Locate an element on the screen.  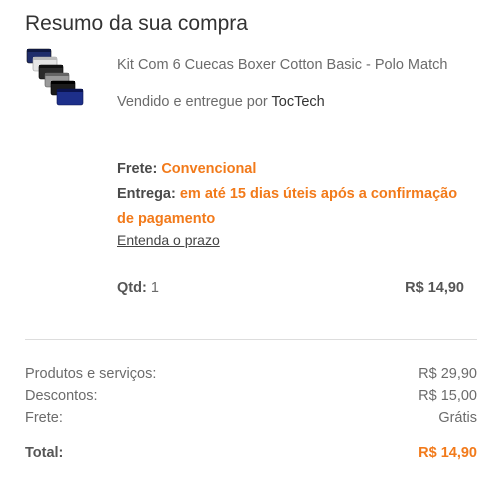
descontos-label: Descontos: is located at coordinates (61, 396).